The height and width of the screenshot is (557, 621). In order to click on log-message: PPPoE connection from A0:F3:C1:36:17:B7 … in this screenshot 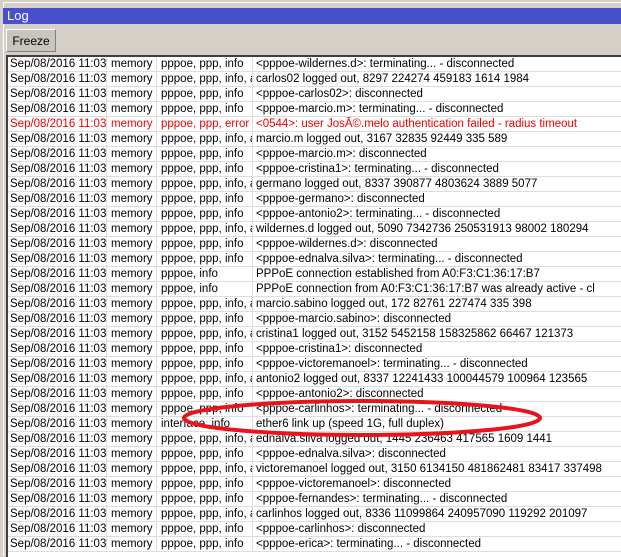, I will do `click(425, 289)`.